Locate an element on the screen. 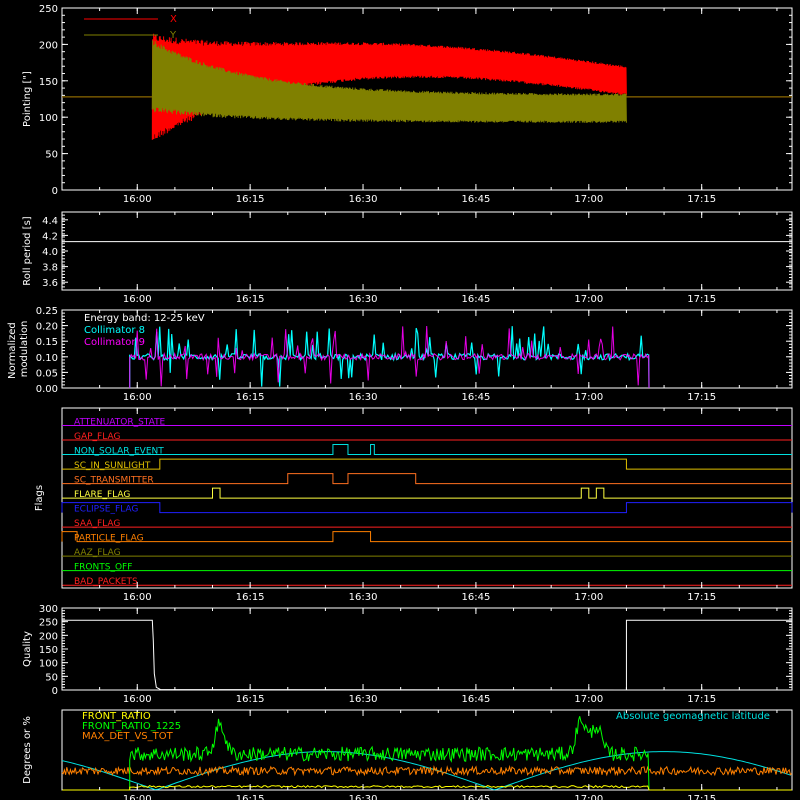 This screenshot has height=800, width=800. panel-pointing-ylabel: Pointing ["] is located at coordinates (27, 99).